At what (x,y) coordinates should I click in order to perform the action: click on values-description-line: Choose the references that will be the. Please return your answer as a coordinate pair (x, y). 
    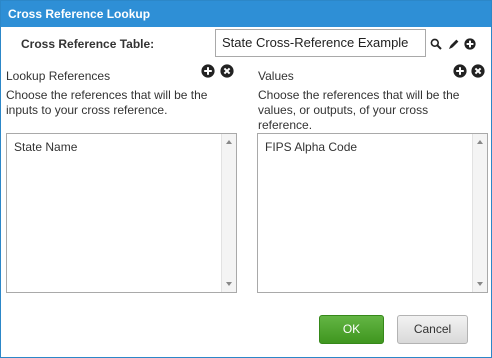
    Looking at the image, I should click on (359, 95).